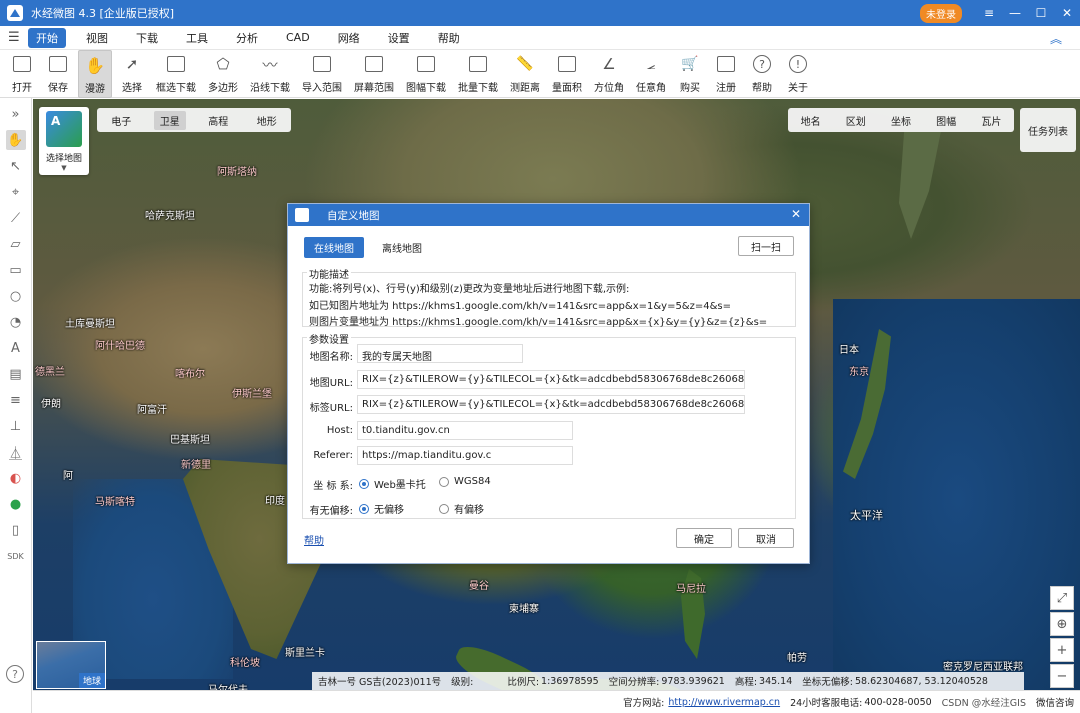  What do you see at coordinates (15, 140) in the screenshot?
I see `pan-tool-icon: ✋` at bounding box center [15, 140].